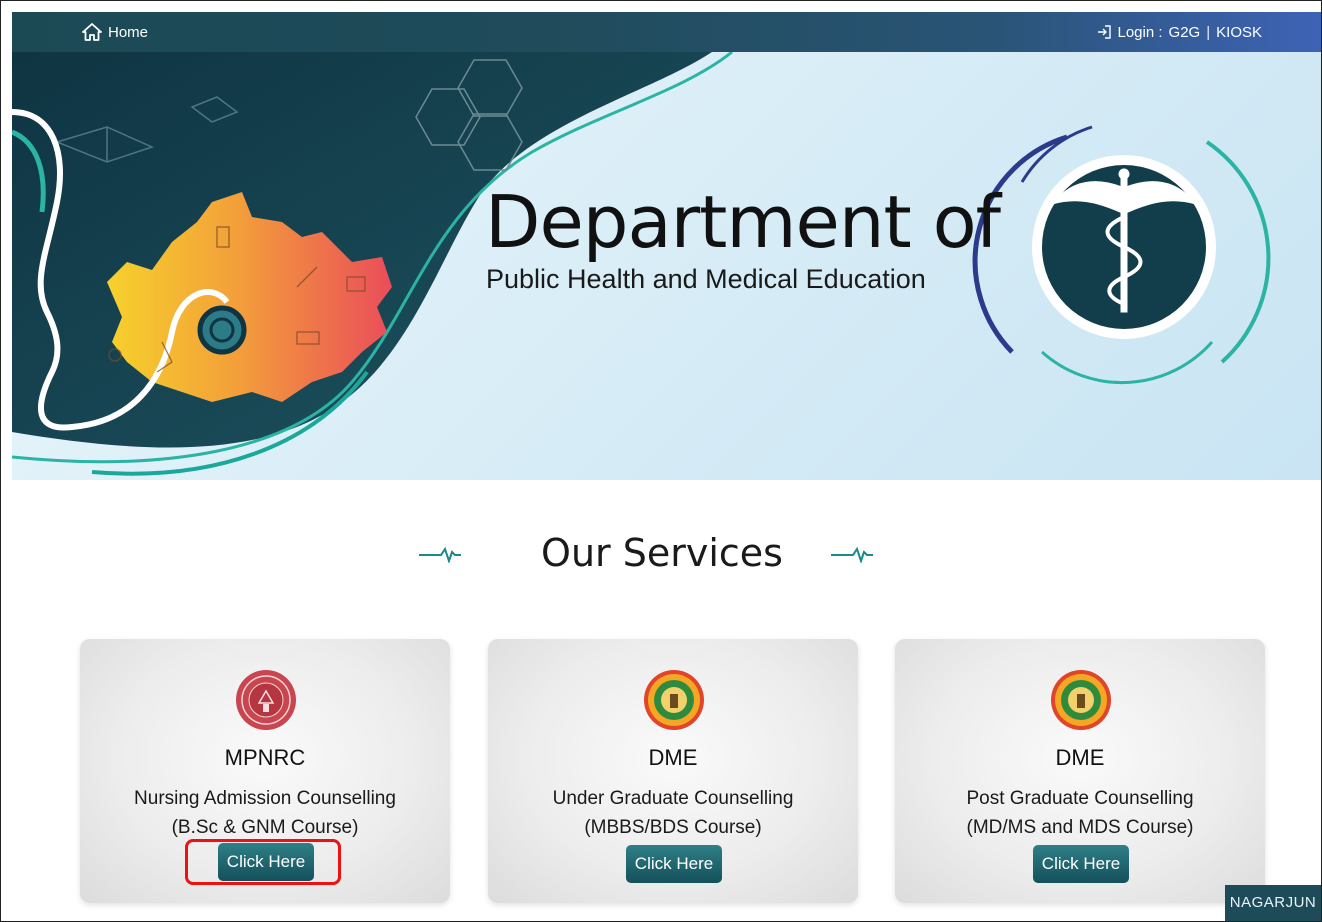 The width and height of the screenshot is (1322, 922). Describe the element at coordinates (1273, 903) in the screenshot. I see `nagarjun-badge: NAGARJUN` at that location.